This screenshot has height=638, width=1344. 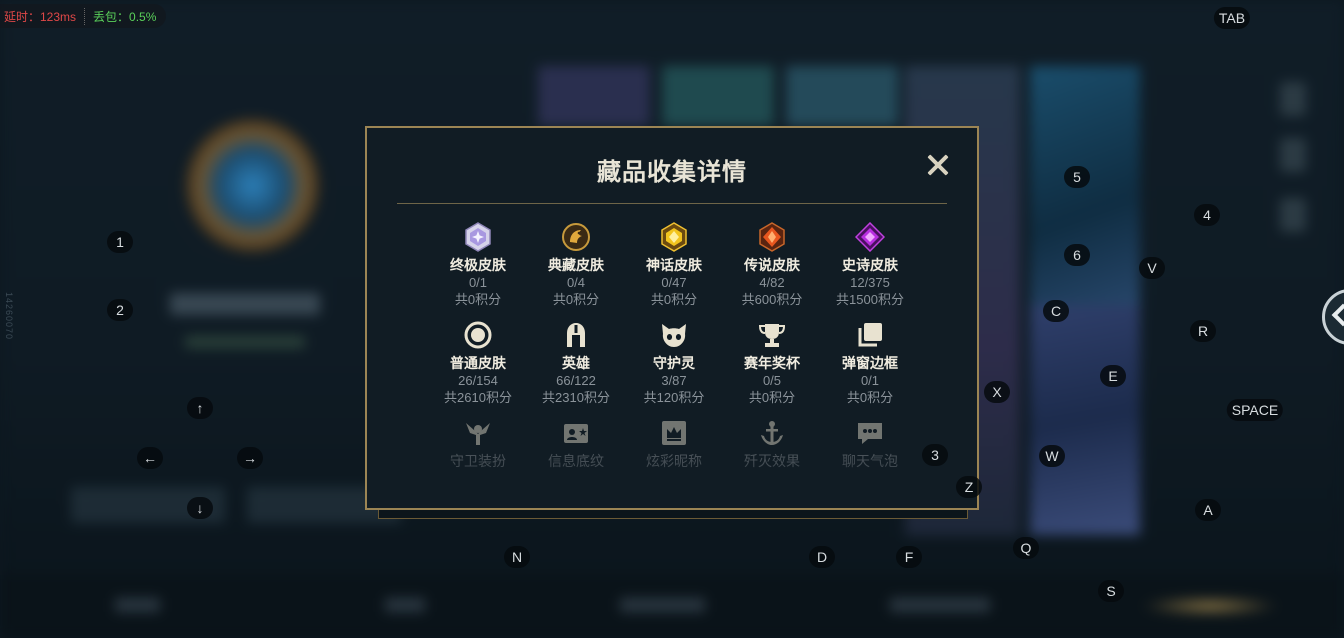 I want to click on legendary-skin-icon, so click(x=772, y=237).